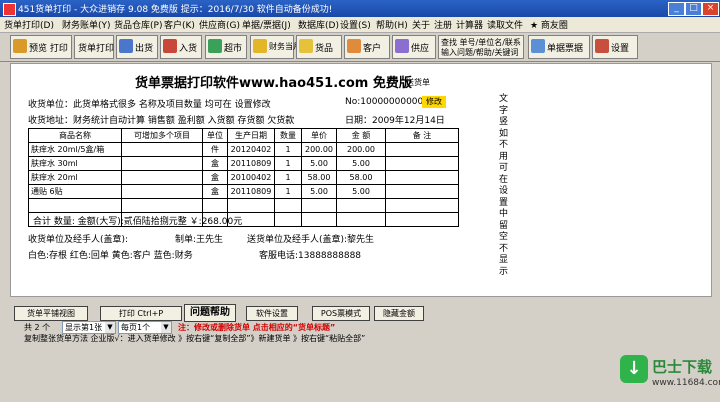 The image size is (720, 402). What do you see at coordinates (170, 46) in the screenshot?
I see `inbound-icon` at bounding box center [170, 46].